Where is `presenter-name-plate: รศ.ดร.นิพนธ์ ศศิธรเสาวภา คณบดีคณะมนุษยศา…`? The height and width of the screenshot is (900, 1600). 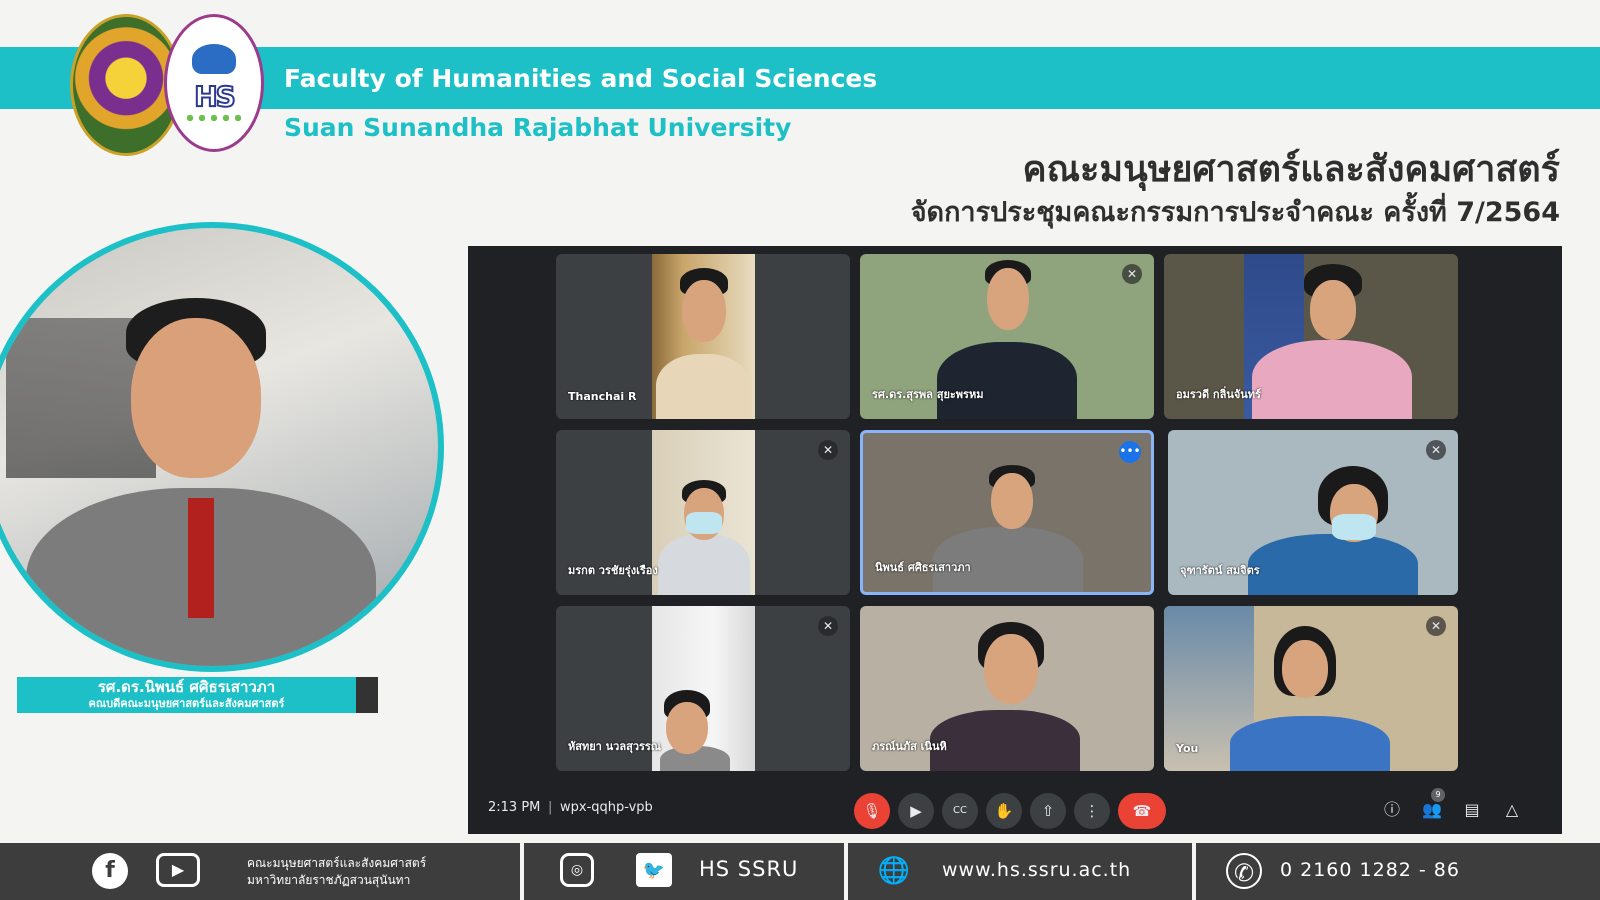 presenter-name-plate: รศ.ดร.นิพนธ์ ศศิธรเสาวภา คณบดีคณะมนุษยศา… is located at coordinates (197, 695).